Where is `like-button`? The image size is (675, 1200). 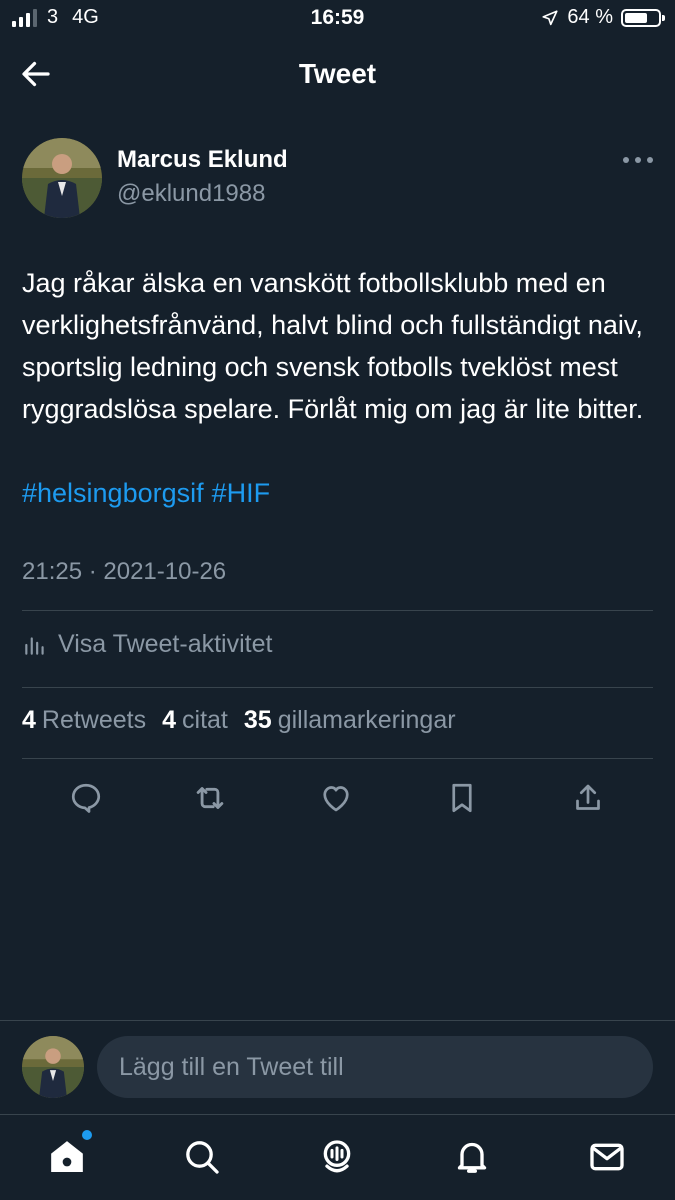 like-button is located at coordinates (336, 798).